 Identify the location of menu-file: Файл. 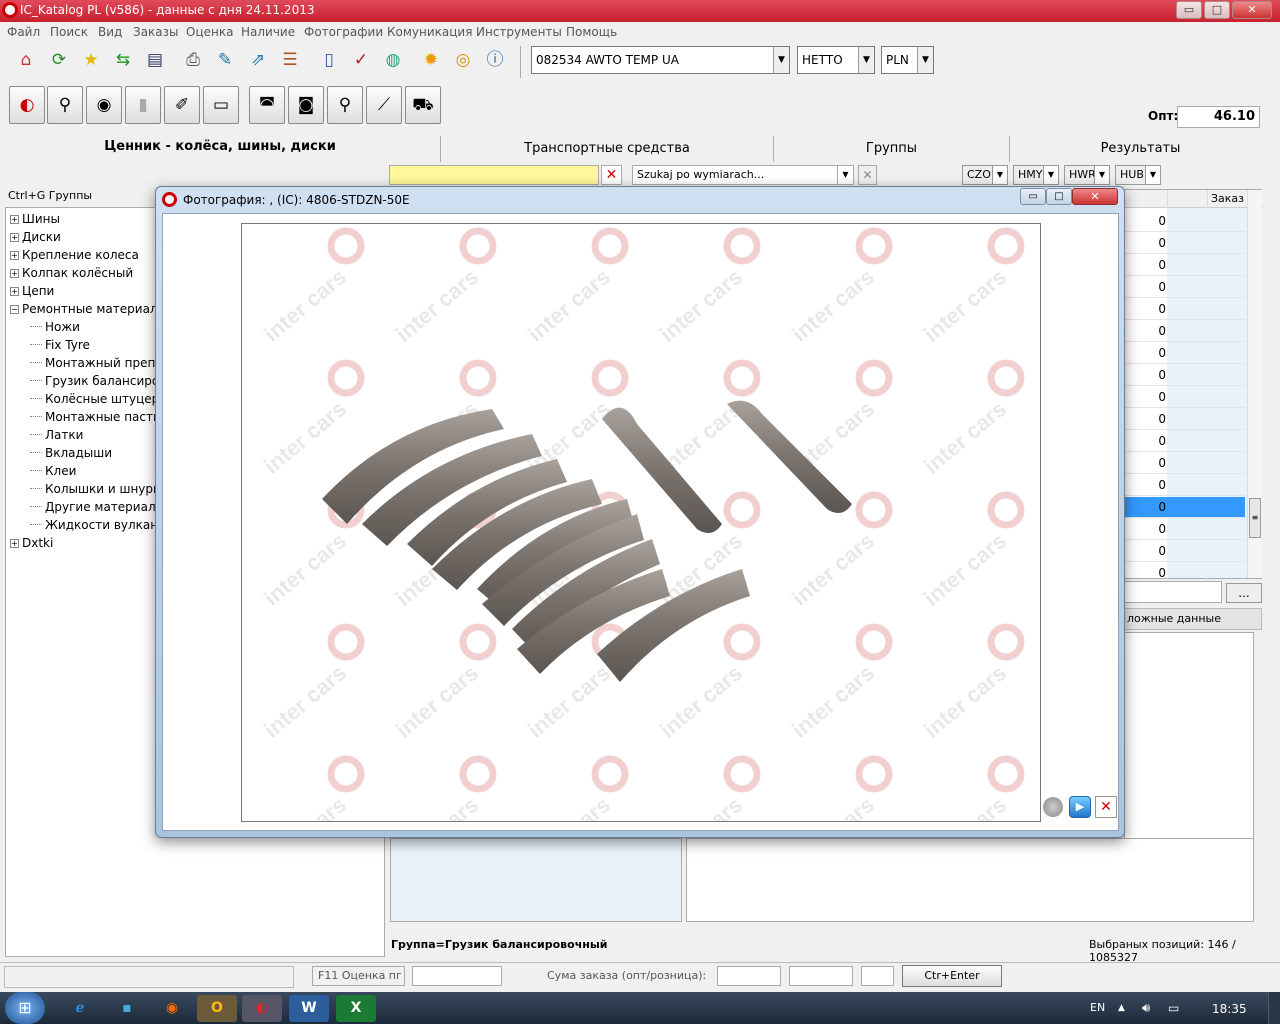
(23, 32).